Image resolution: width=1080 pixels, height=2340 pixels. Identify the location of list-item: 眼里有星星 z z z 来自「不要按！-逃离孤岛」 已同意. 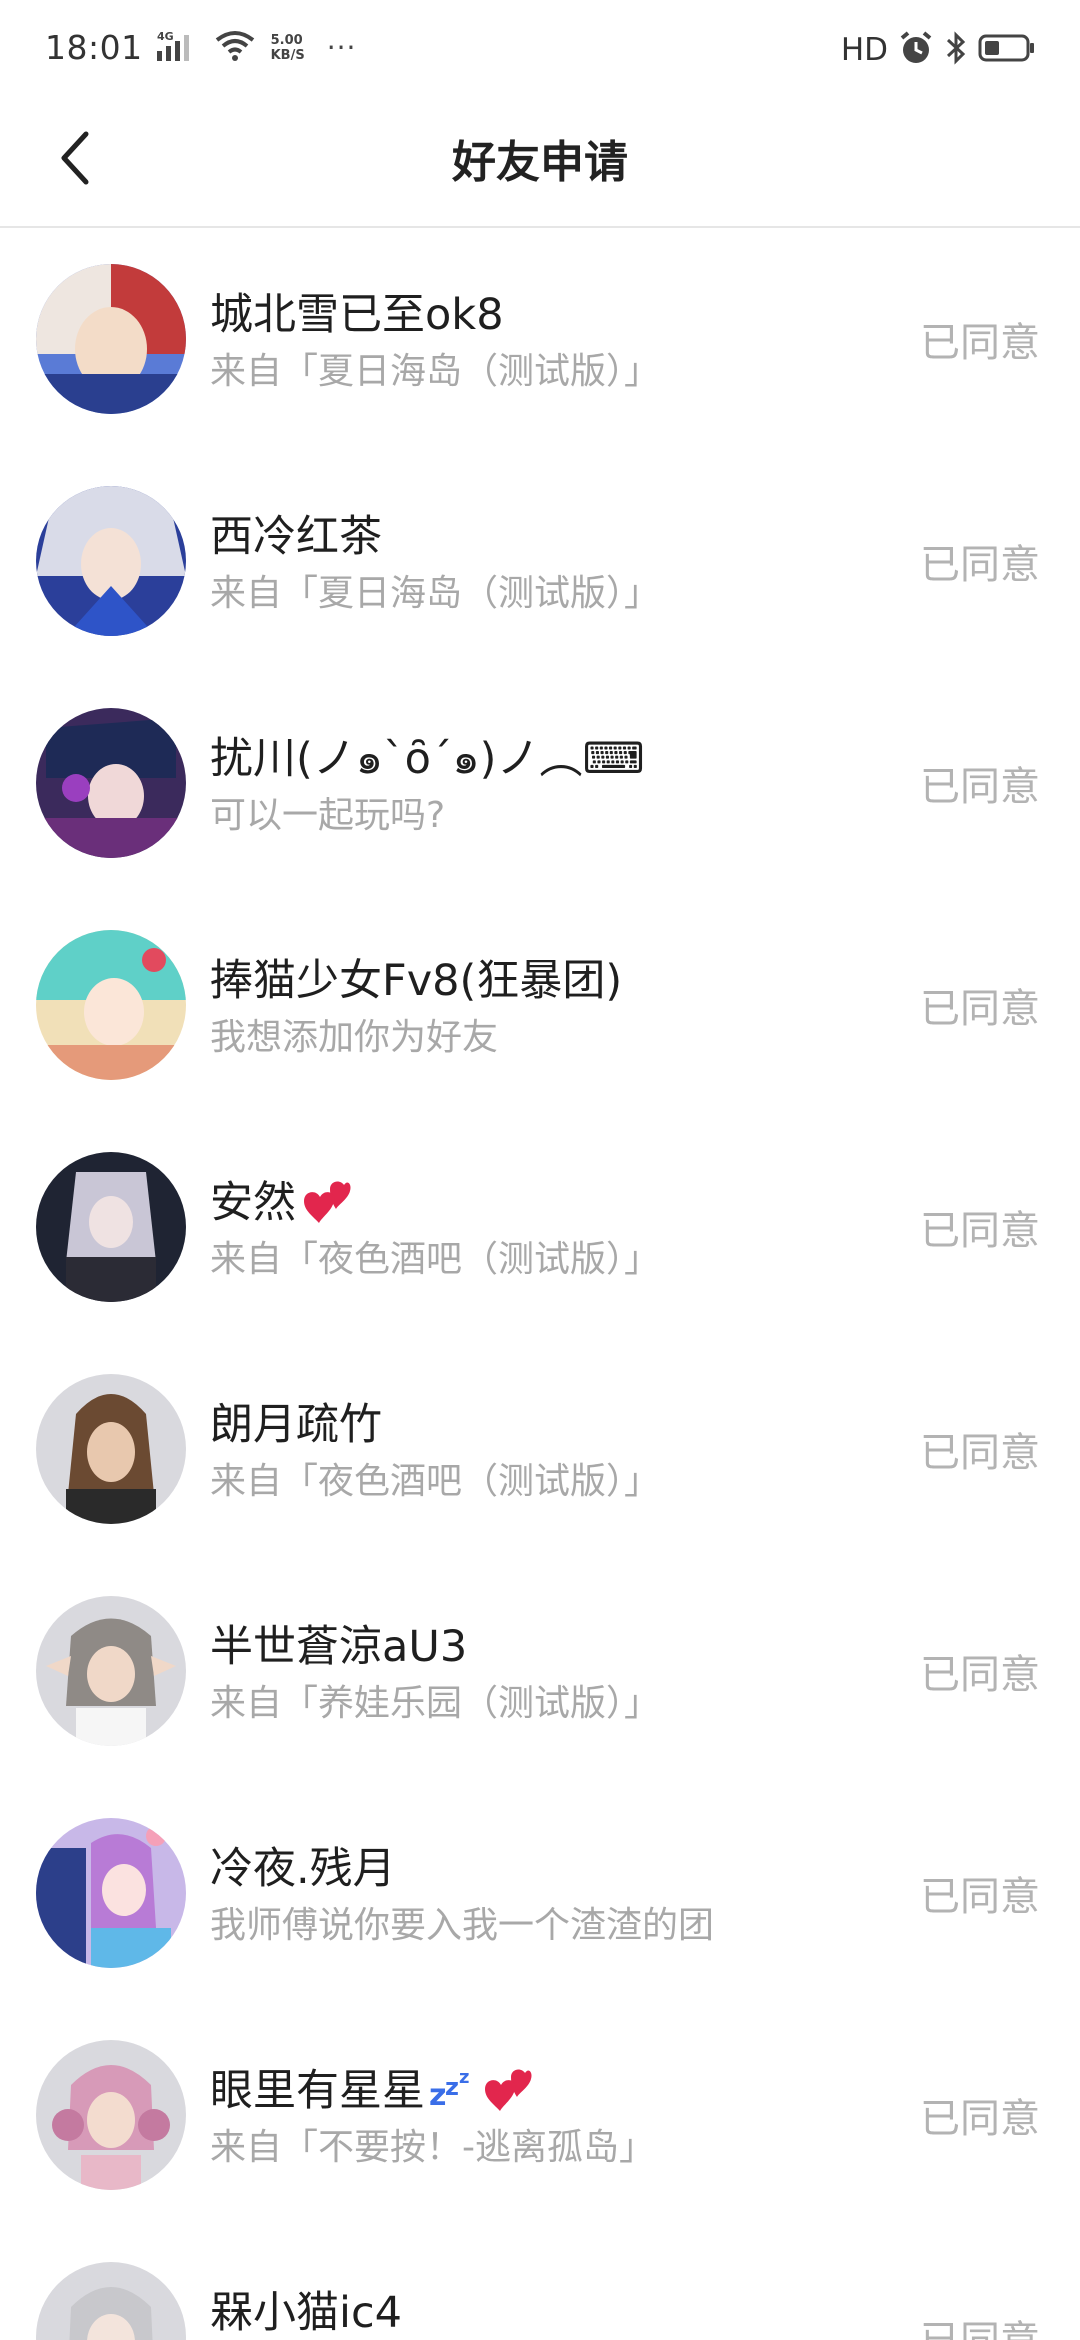
(540, 2115).